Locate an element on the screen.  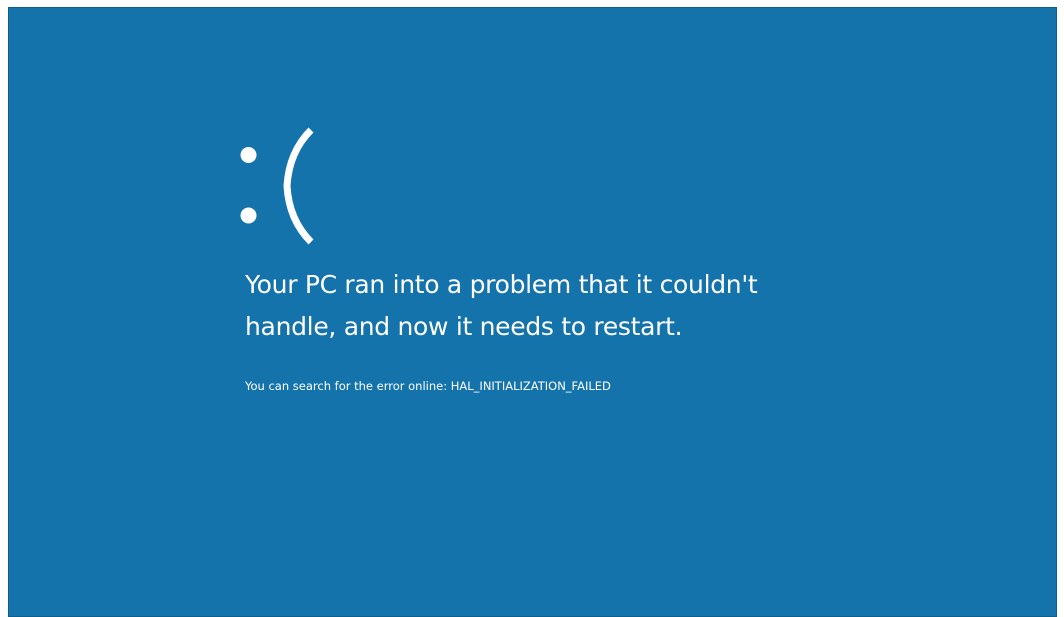
search-hint-text: You can search for the error online: is located at coordinates (348, 386).